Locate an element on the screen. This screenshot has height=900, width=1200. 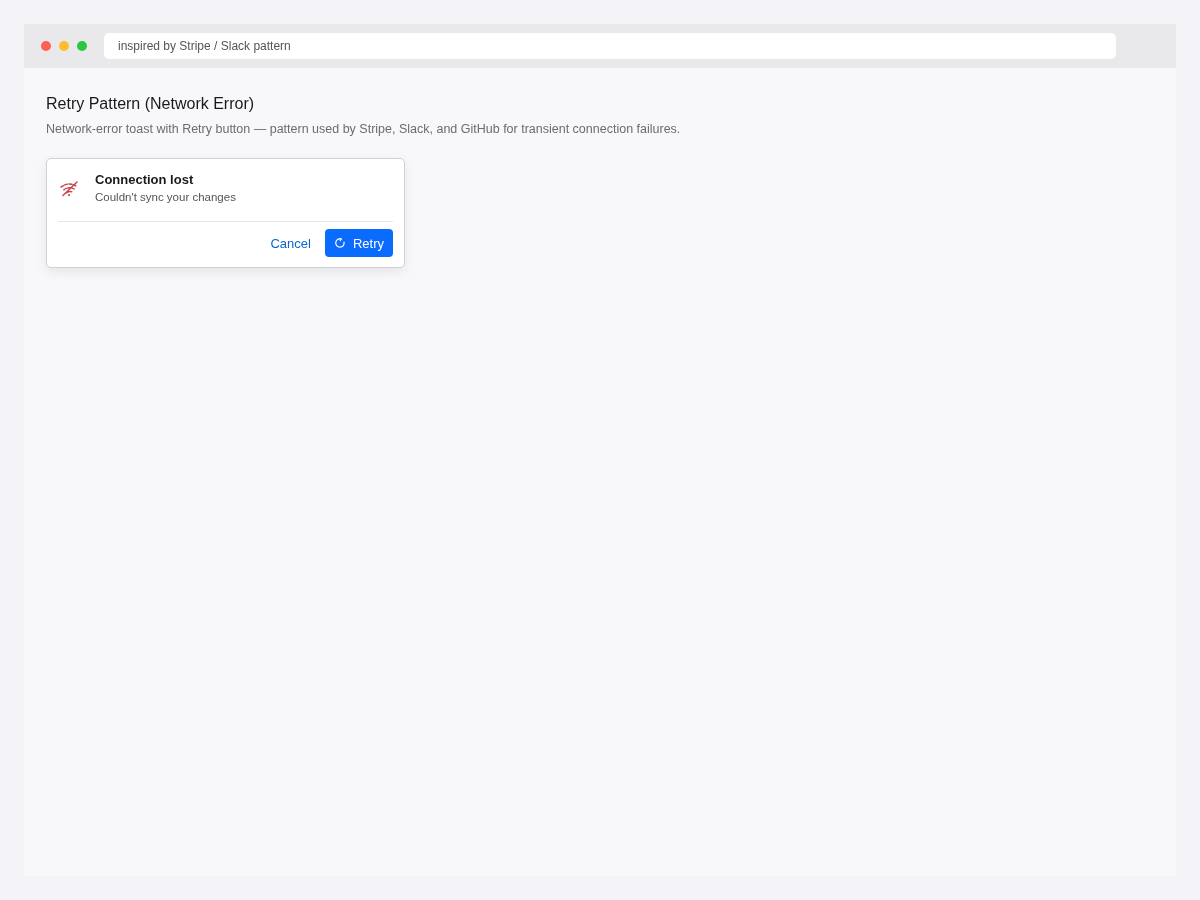
toast-title: Connection lost is located at coordinates (145, 179).